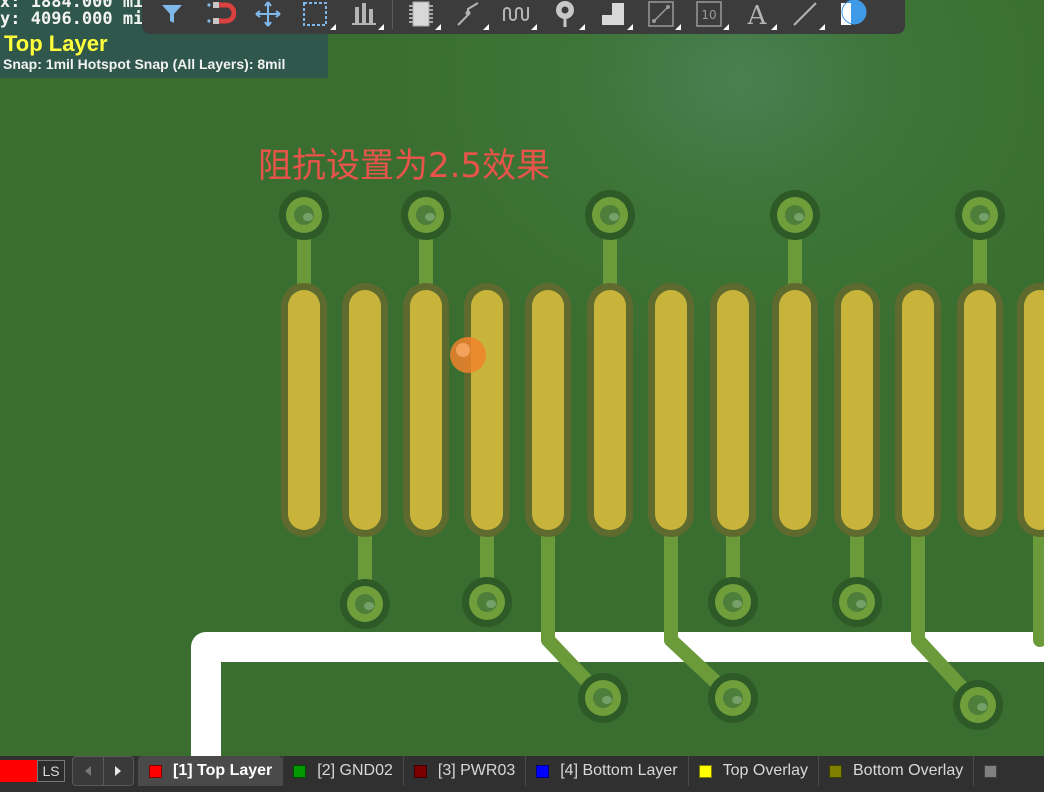 Image resolution: width=1044 pixels, height=792 pixels. What do you see at coordinates (223, 770) in the screenshot?
I see `layer-tab-label: [1] Top Layer` at bounding box center [223, 770].